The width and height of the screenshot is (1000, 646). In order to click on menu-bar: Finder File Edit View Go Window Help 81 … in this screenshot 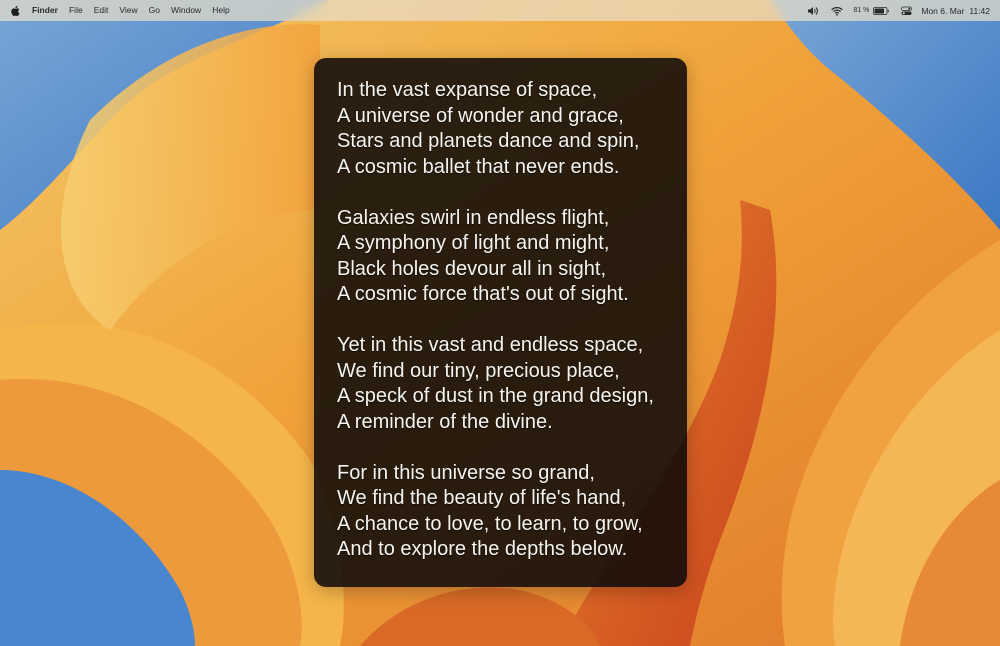, I will do `click(500, 10)`.